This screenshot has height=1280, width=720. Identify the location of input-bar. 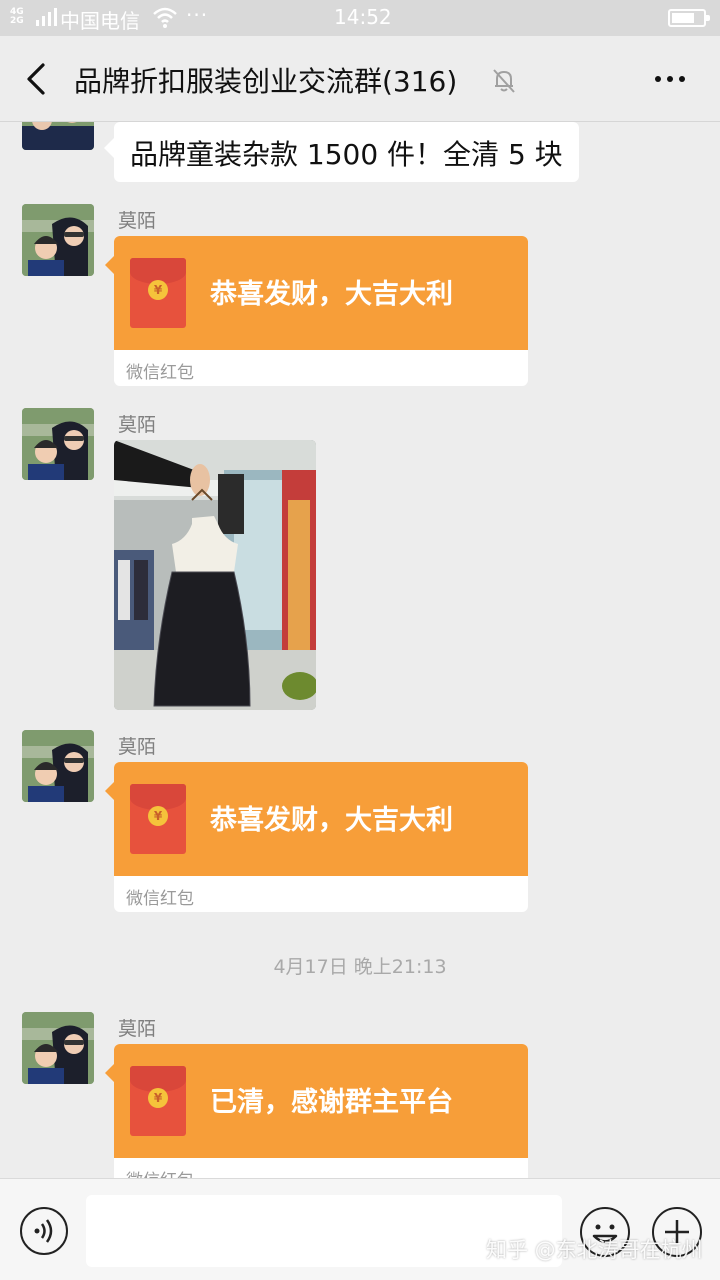
(360, 1229).